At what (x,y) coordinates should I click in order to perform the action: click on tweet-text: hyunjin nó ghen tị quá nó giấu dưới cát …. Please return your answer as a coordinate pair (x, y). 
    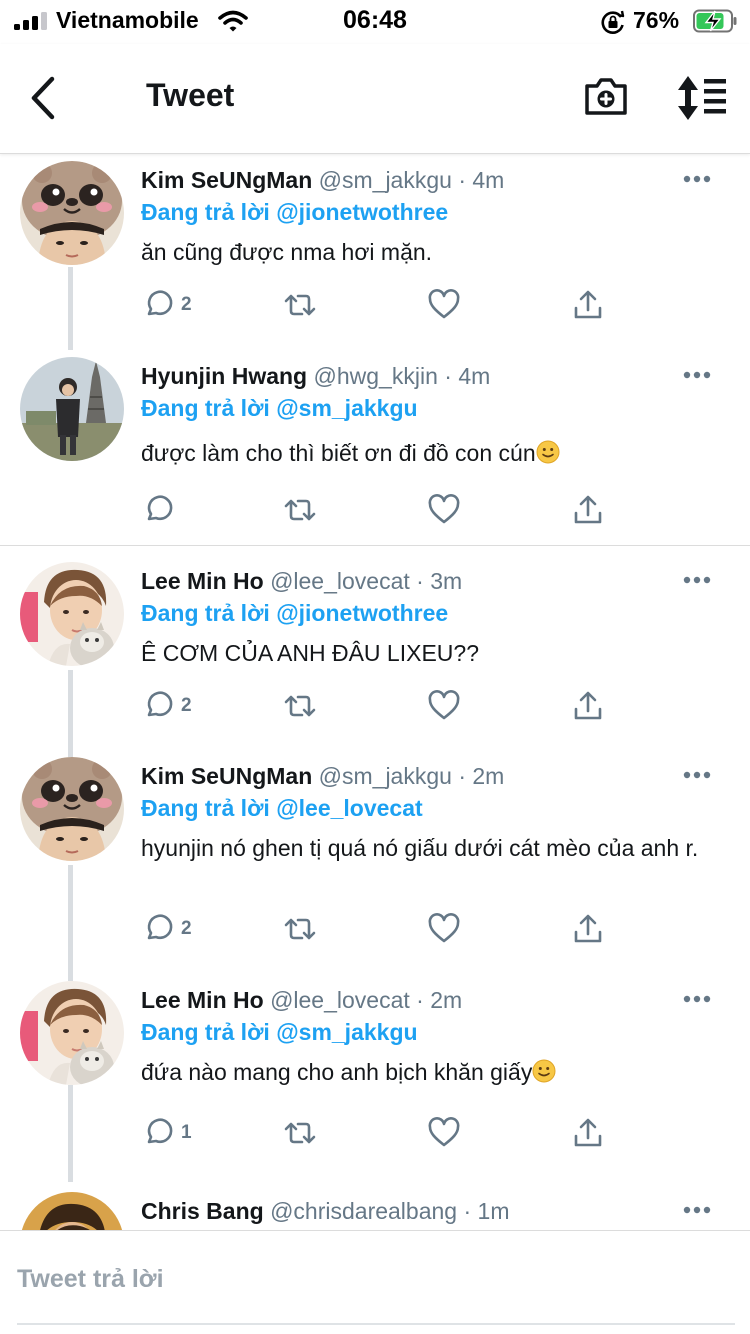
    Looking at the image, I should click on (420, 848).